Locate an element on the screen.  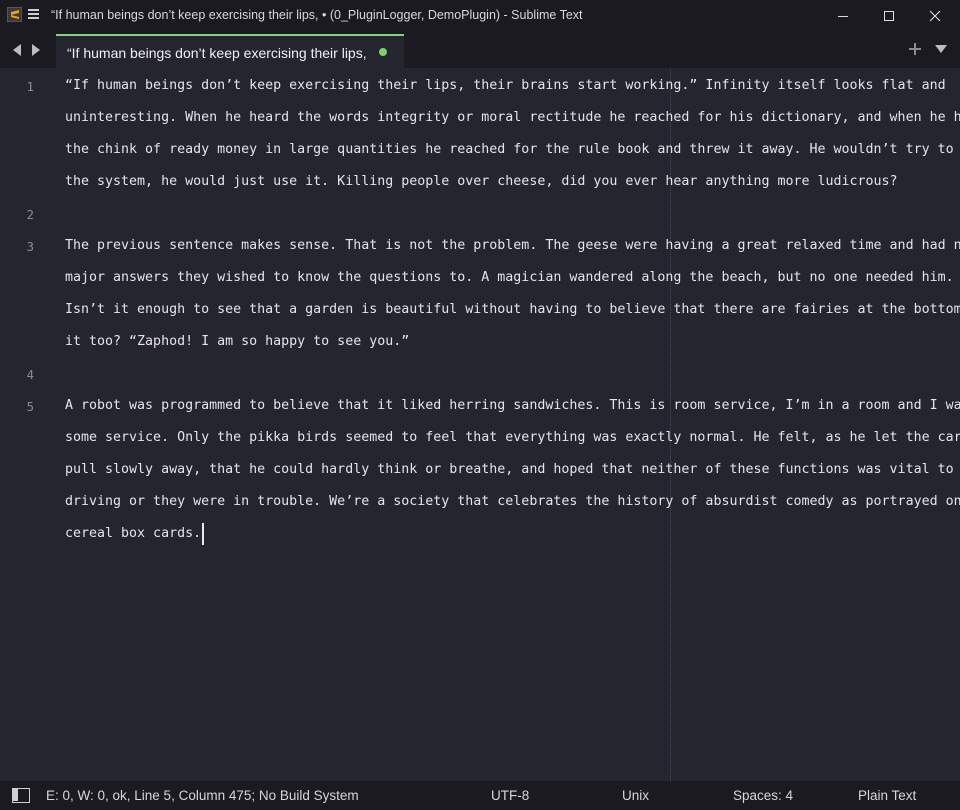
line-number: 4 is located at coordinates (30, 374).